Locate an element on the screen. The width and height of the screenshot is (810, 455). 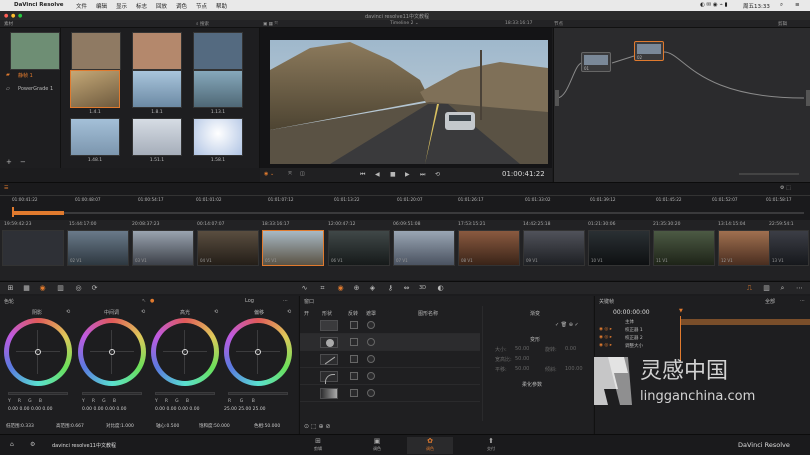
mode-menu-icon: ⋯ is located at coordinates (285, 301).